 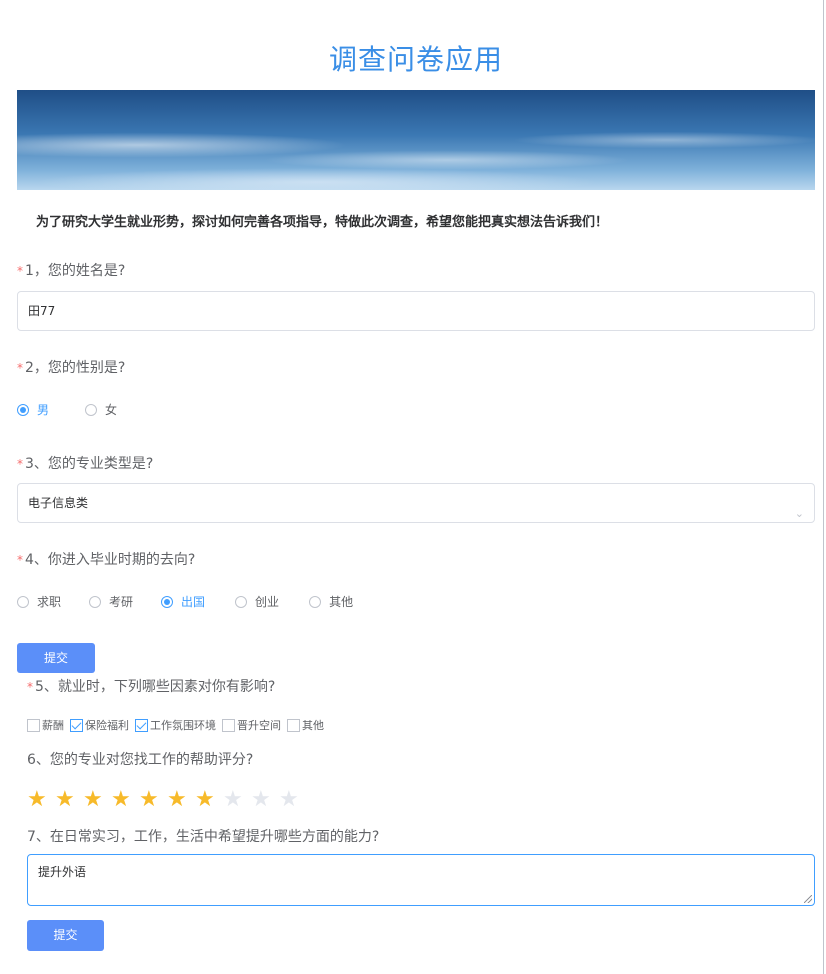 What do you see at coordinates (101, 409) in the screenshot?
I see `gender-radio-female: 女` at bounding box center [101, 409].